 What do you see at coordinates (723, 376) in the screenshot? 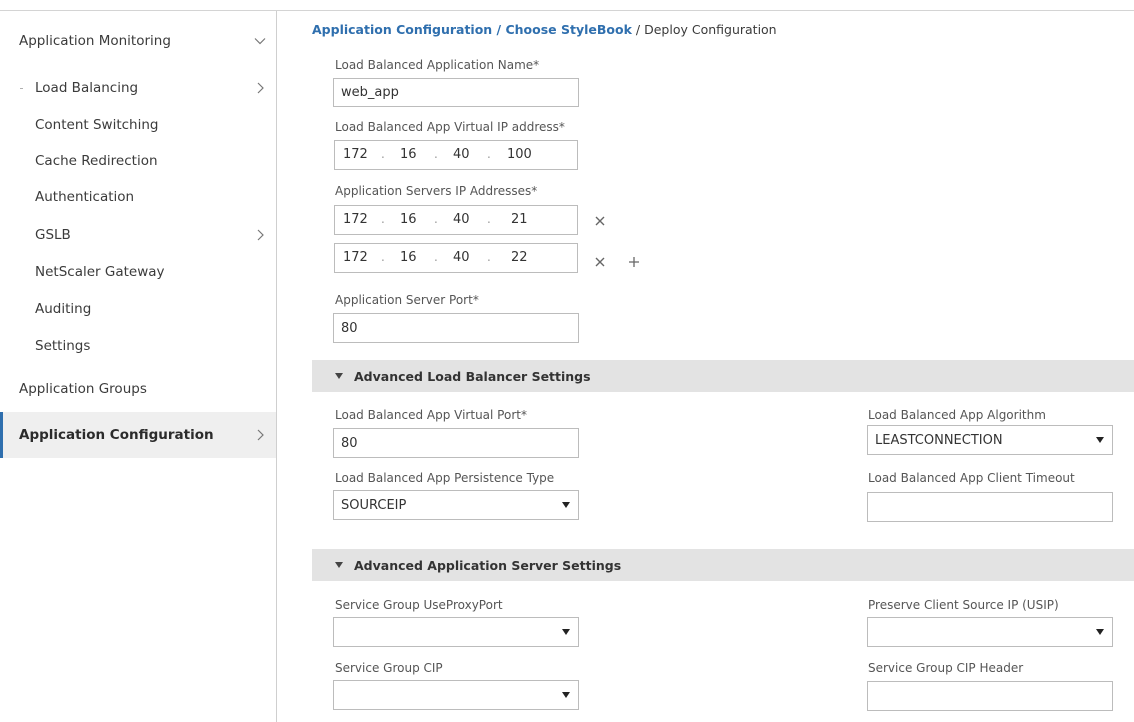
I see `advanced-lb-section-header: Advanced Load Balancer Settings` at bounding box center [723, 376].